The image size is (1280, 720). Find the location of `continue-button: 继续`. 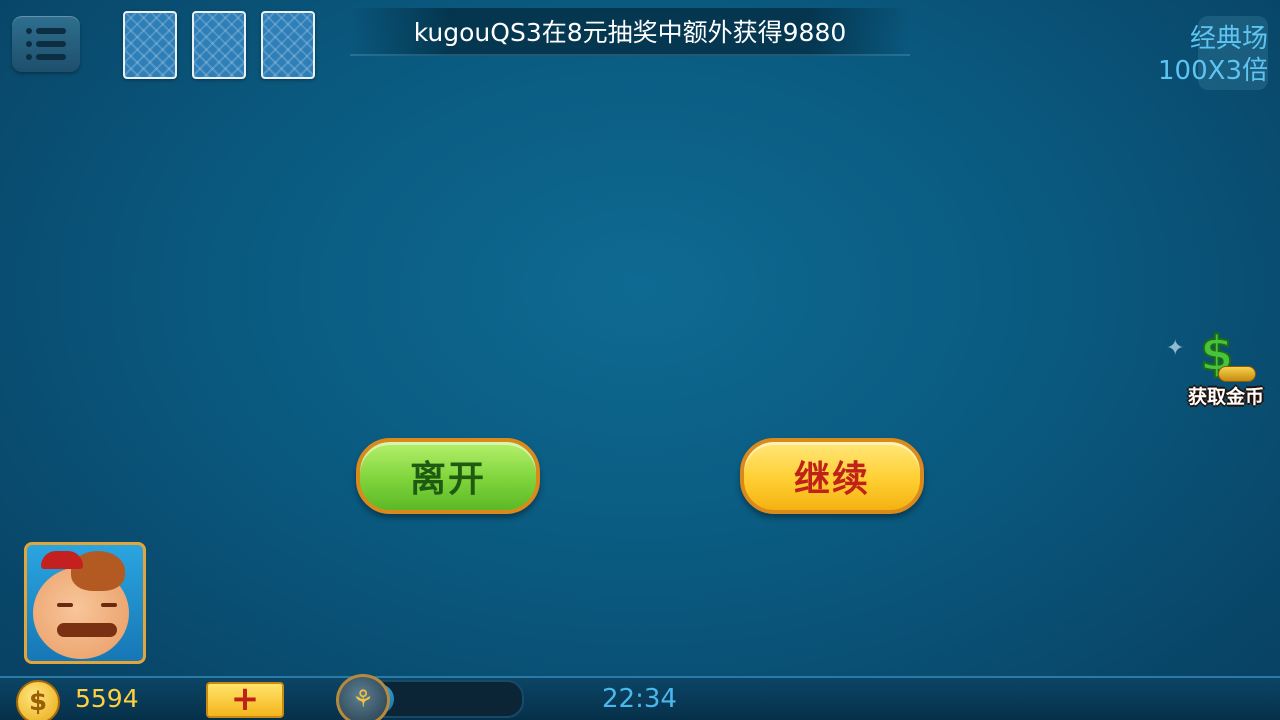

continue-button: 继续 is located at coordinates (832, 476).